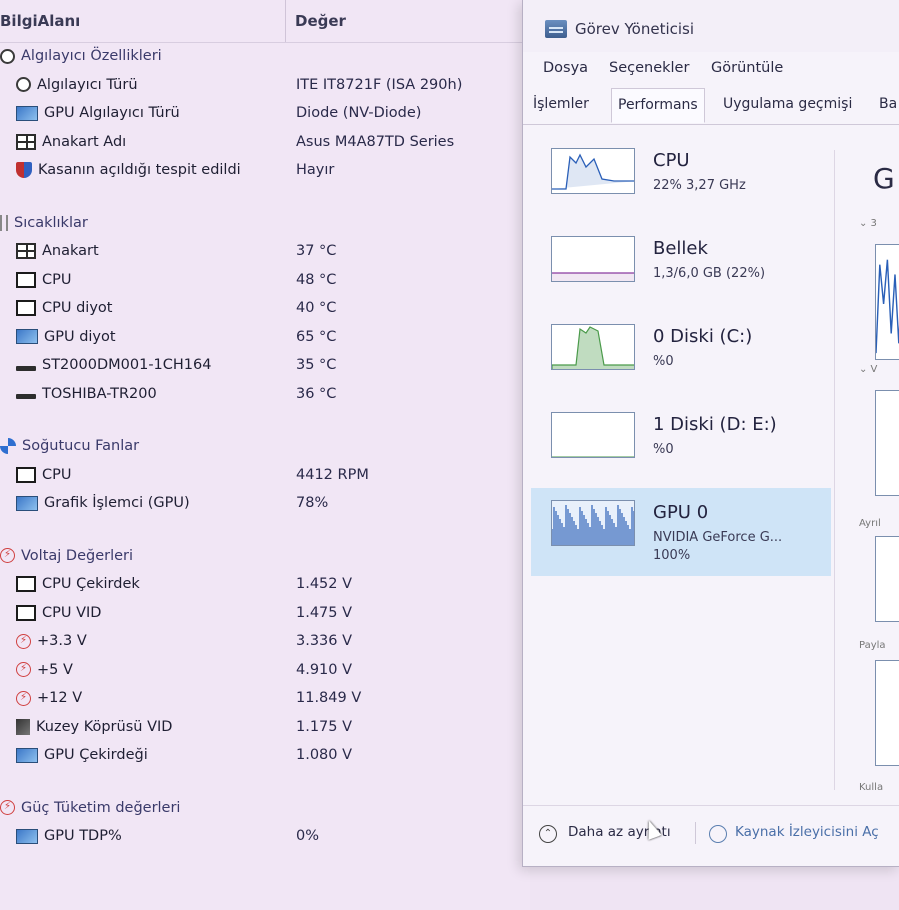 This screenshot has height=910, width=899. Describe the element at coordinates (324, 755) in the screenshot. I see `sensor-value: 1.080 V` at that location.